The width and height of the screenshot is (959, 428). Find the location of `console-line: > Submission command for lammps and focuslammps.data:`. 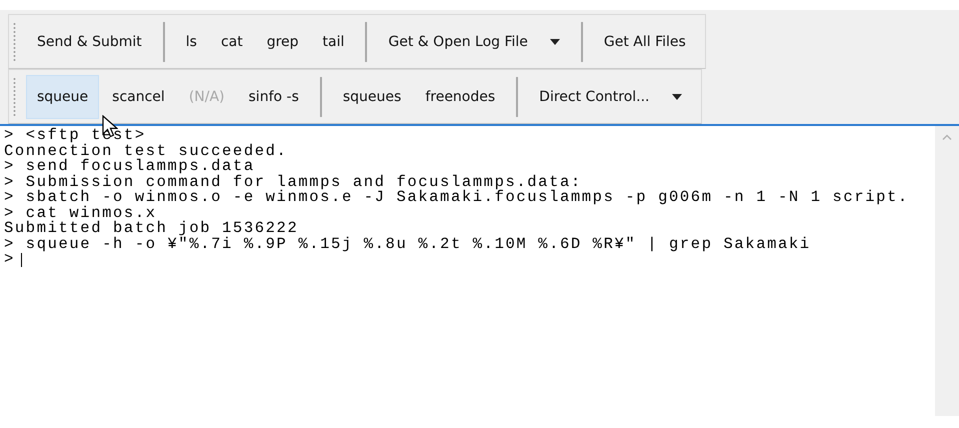

console-line: > Submission command for lammps and focuslammps.data: is located at coordinates (293, 182).